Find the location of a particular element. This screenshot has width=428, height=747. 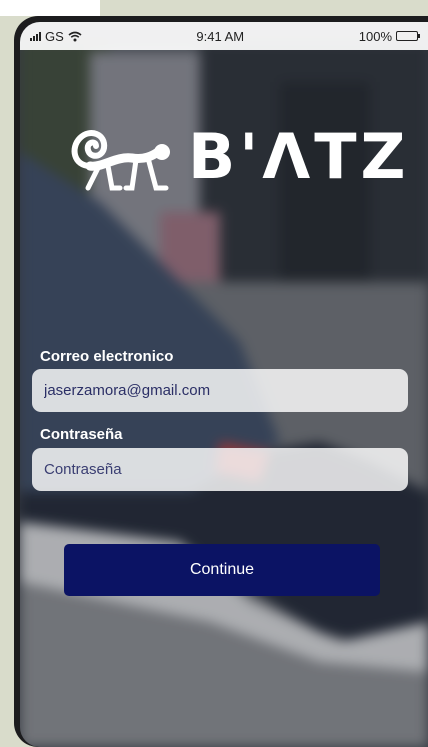

battery-icon is located at coordinates (408, 36).